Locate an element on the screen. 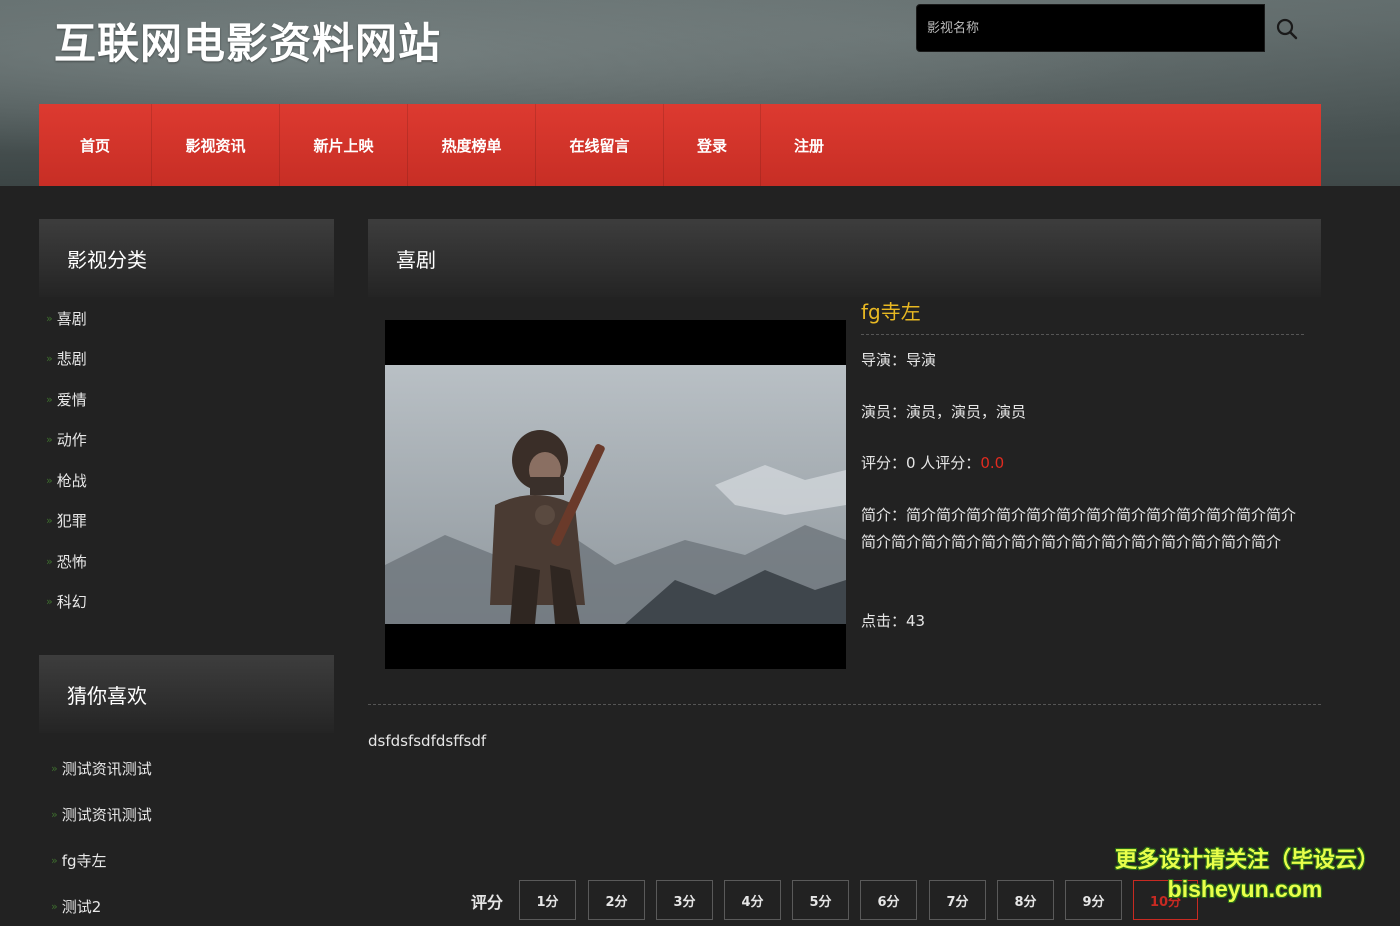 The image size is (1400, 926). category-label: 悲剧 is located at coordinates (71, 359).